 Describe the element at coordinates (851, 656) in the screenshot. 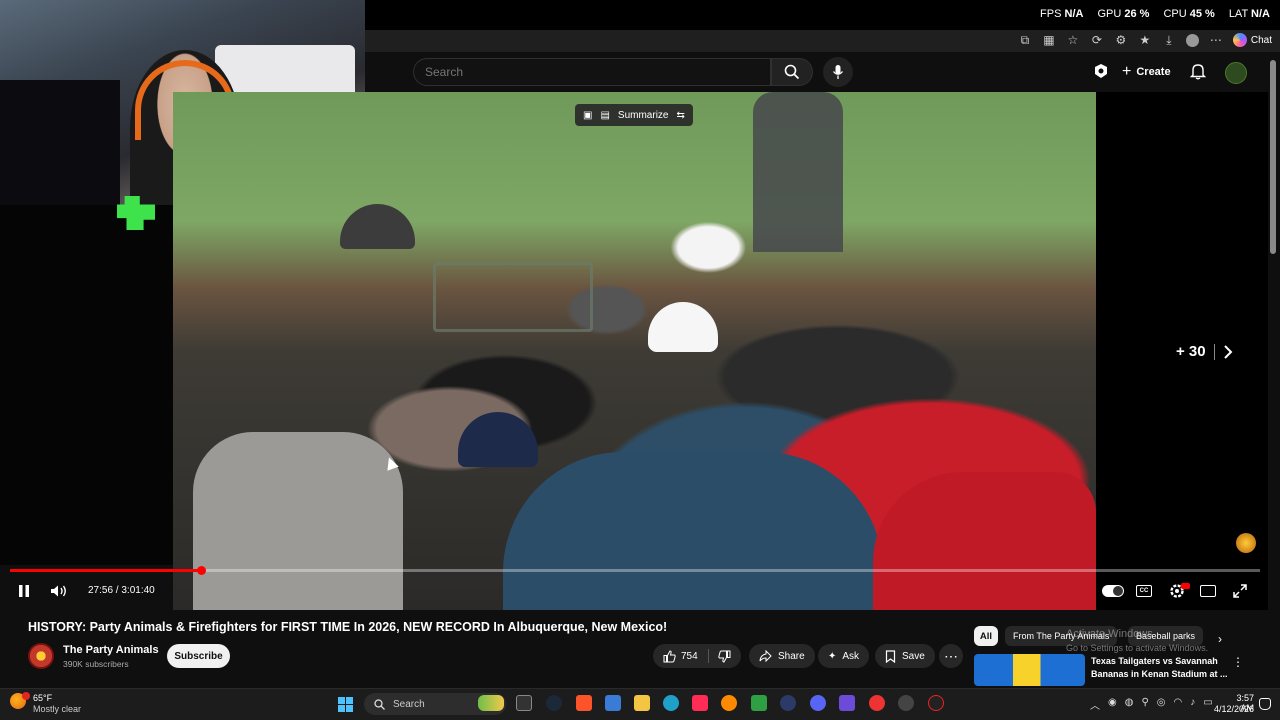

I see `ask-label: Ask` at that location.